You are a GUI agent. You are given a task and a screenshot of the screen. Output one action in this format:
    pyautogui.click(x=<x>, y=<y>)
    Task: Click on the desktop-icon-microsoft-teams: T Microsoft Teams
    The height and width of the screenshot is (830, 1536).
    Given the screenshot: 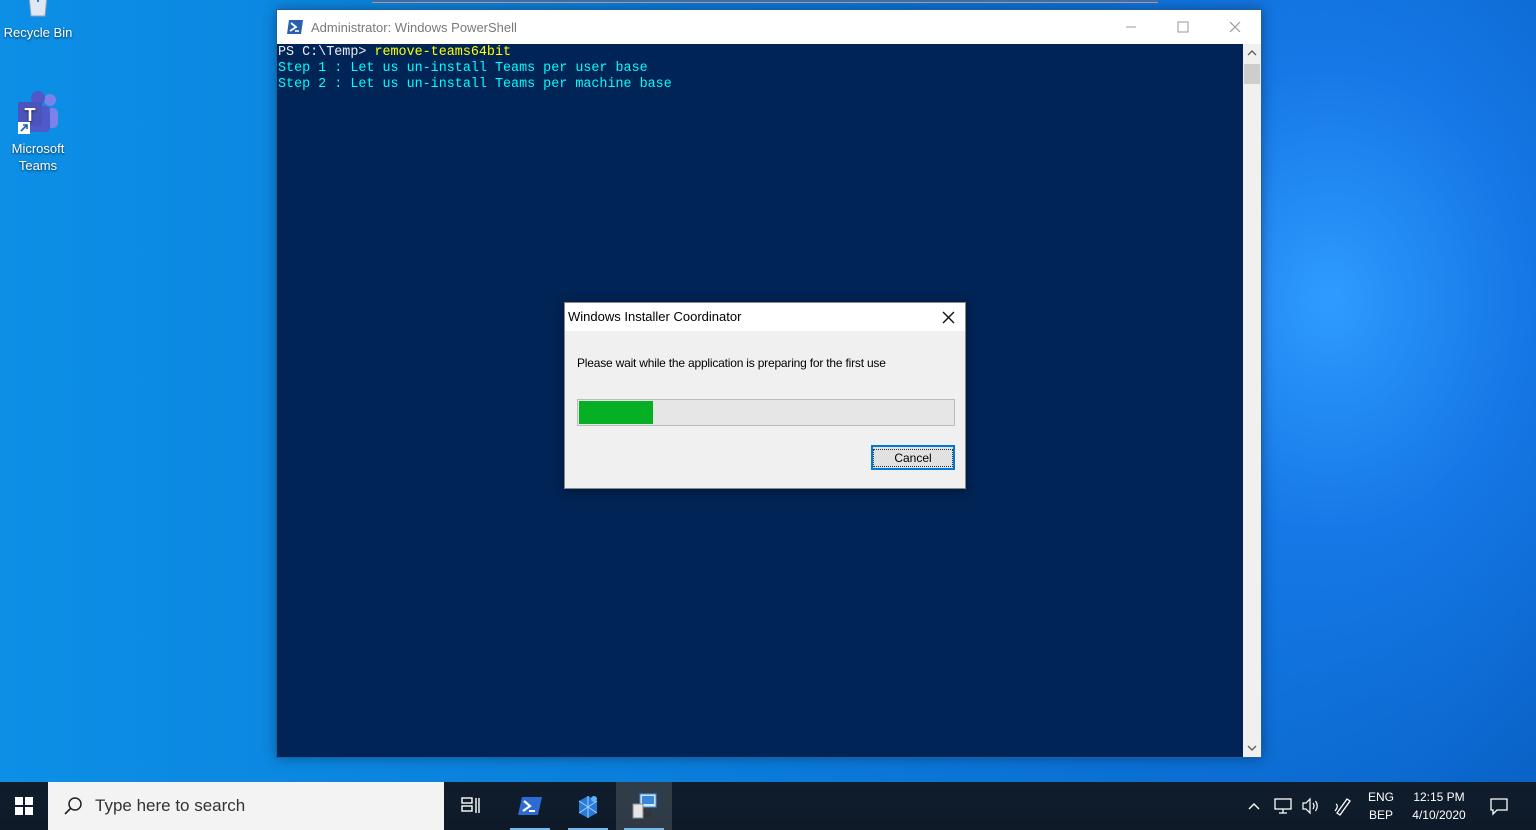 What is the action you would take?
    pyautogui.click(x=38, y=132)
    